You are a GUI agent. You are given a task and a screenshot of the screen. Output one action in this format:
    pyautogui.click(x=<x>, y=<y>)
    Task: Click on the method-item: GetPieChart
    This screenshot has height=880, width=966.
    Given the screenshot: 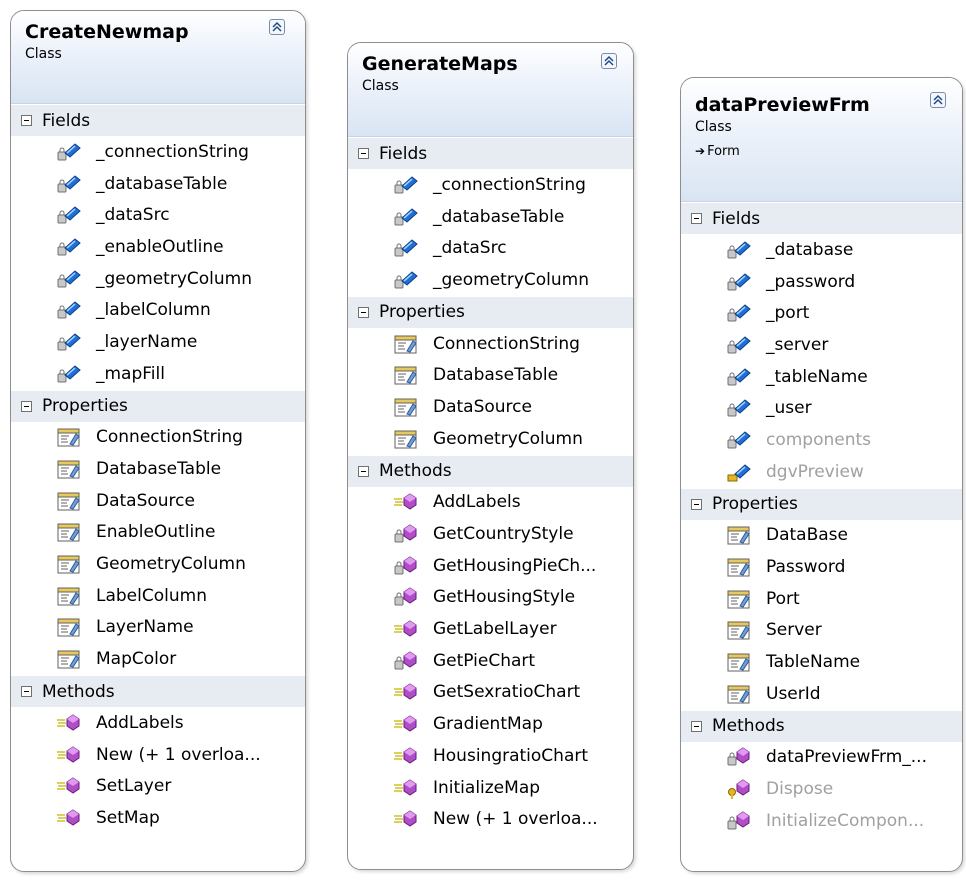 What is the action you would take?
    pyautogui.click(x=490, y=661)
    